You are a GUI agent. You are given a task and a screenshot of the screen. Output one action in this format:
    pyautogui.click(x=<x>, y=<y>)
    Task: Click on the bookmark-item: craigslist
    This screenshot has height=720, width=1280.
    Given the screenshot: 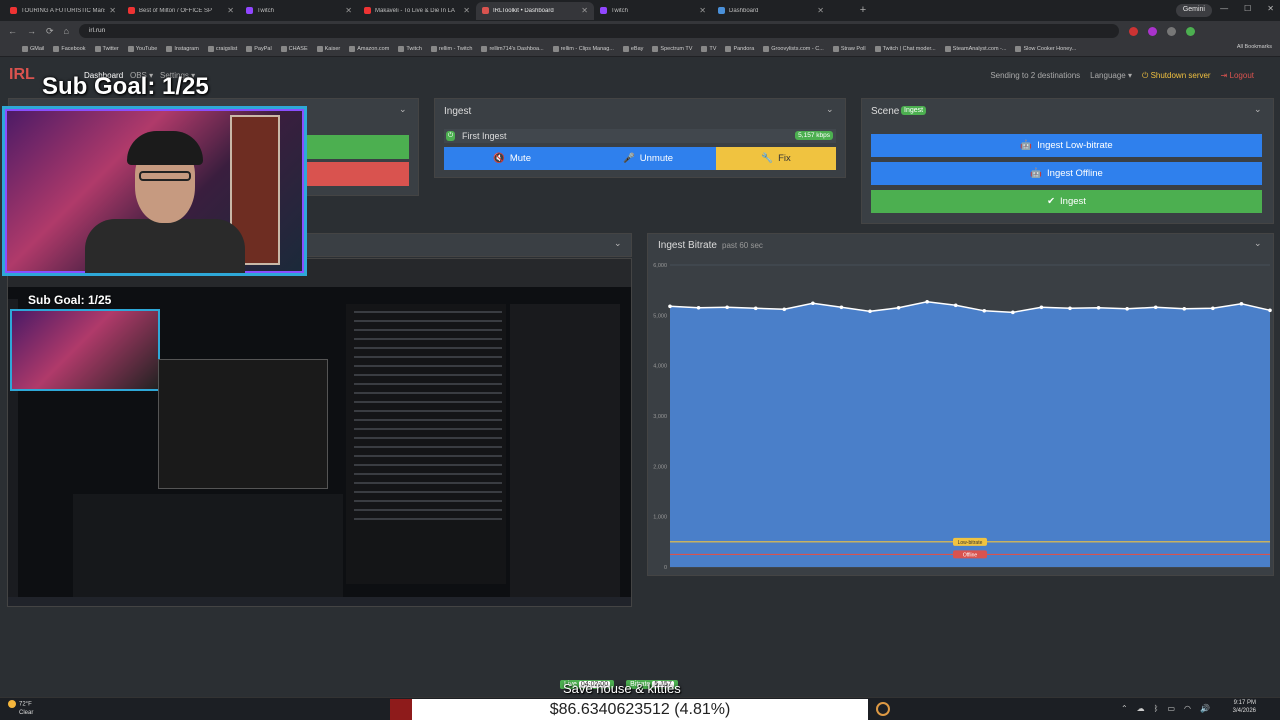 What is the action you would take?
    pyautogui.click(x=222, y=48)
    